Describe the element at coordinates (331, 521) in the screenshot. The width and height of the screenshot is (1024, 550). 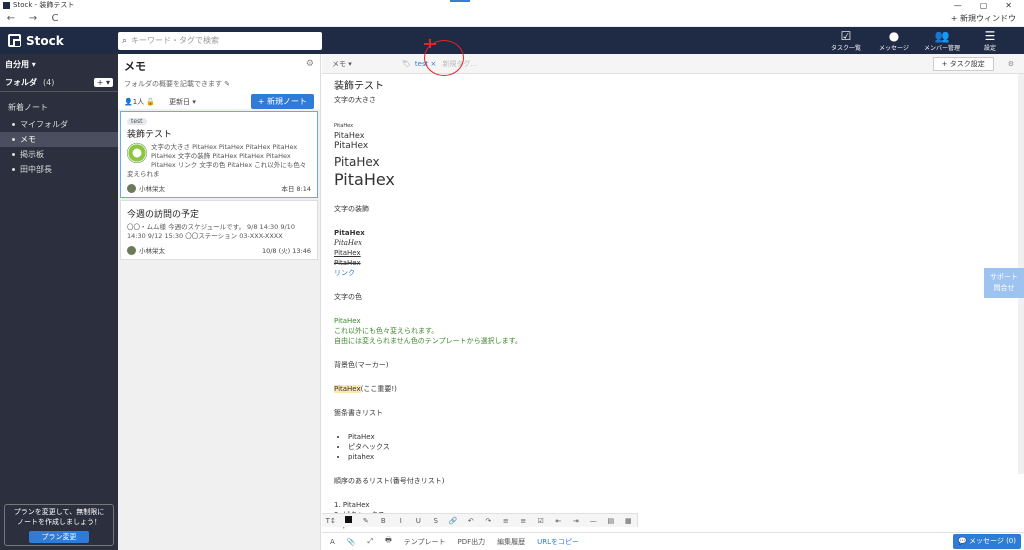
I see `text-size-icon: T↕` at that location.